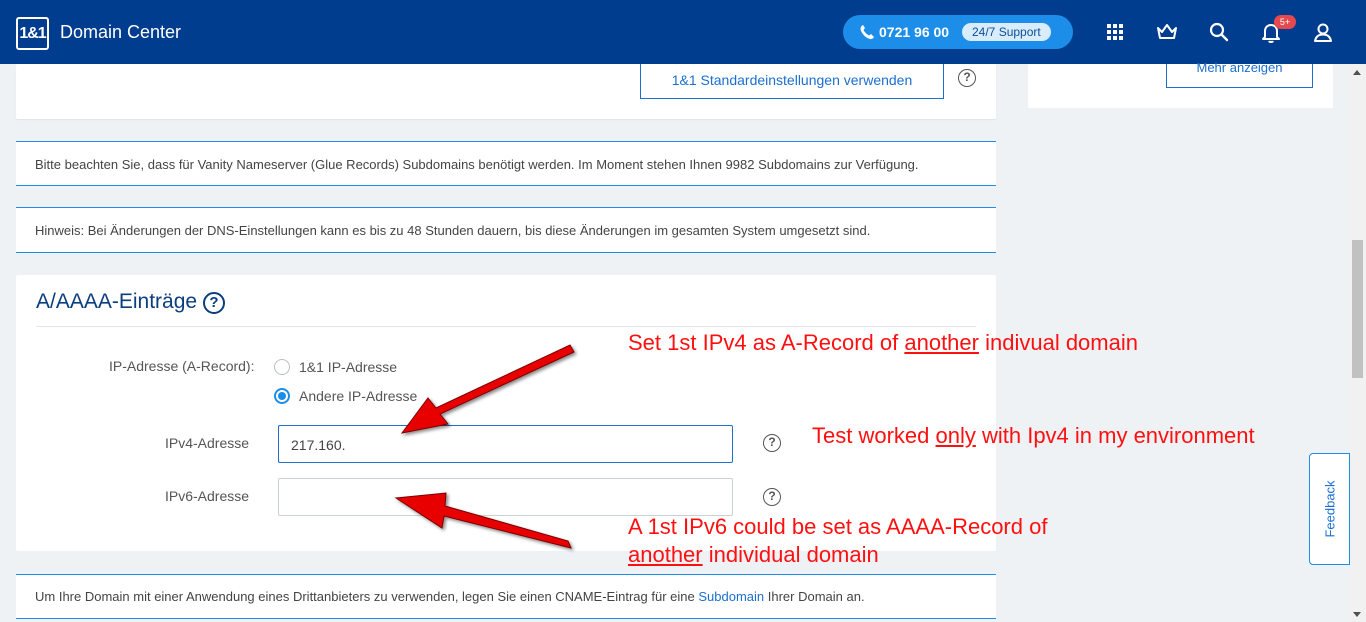 The image size is (1366, 622). Describe the element at coordinates (955, 435) in the screenshot. I see `anno-underline: only` at that location.